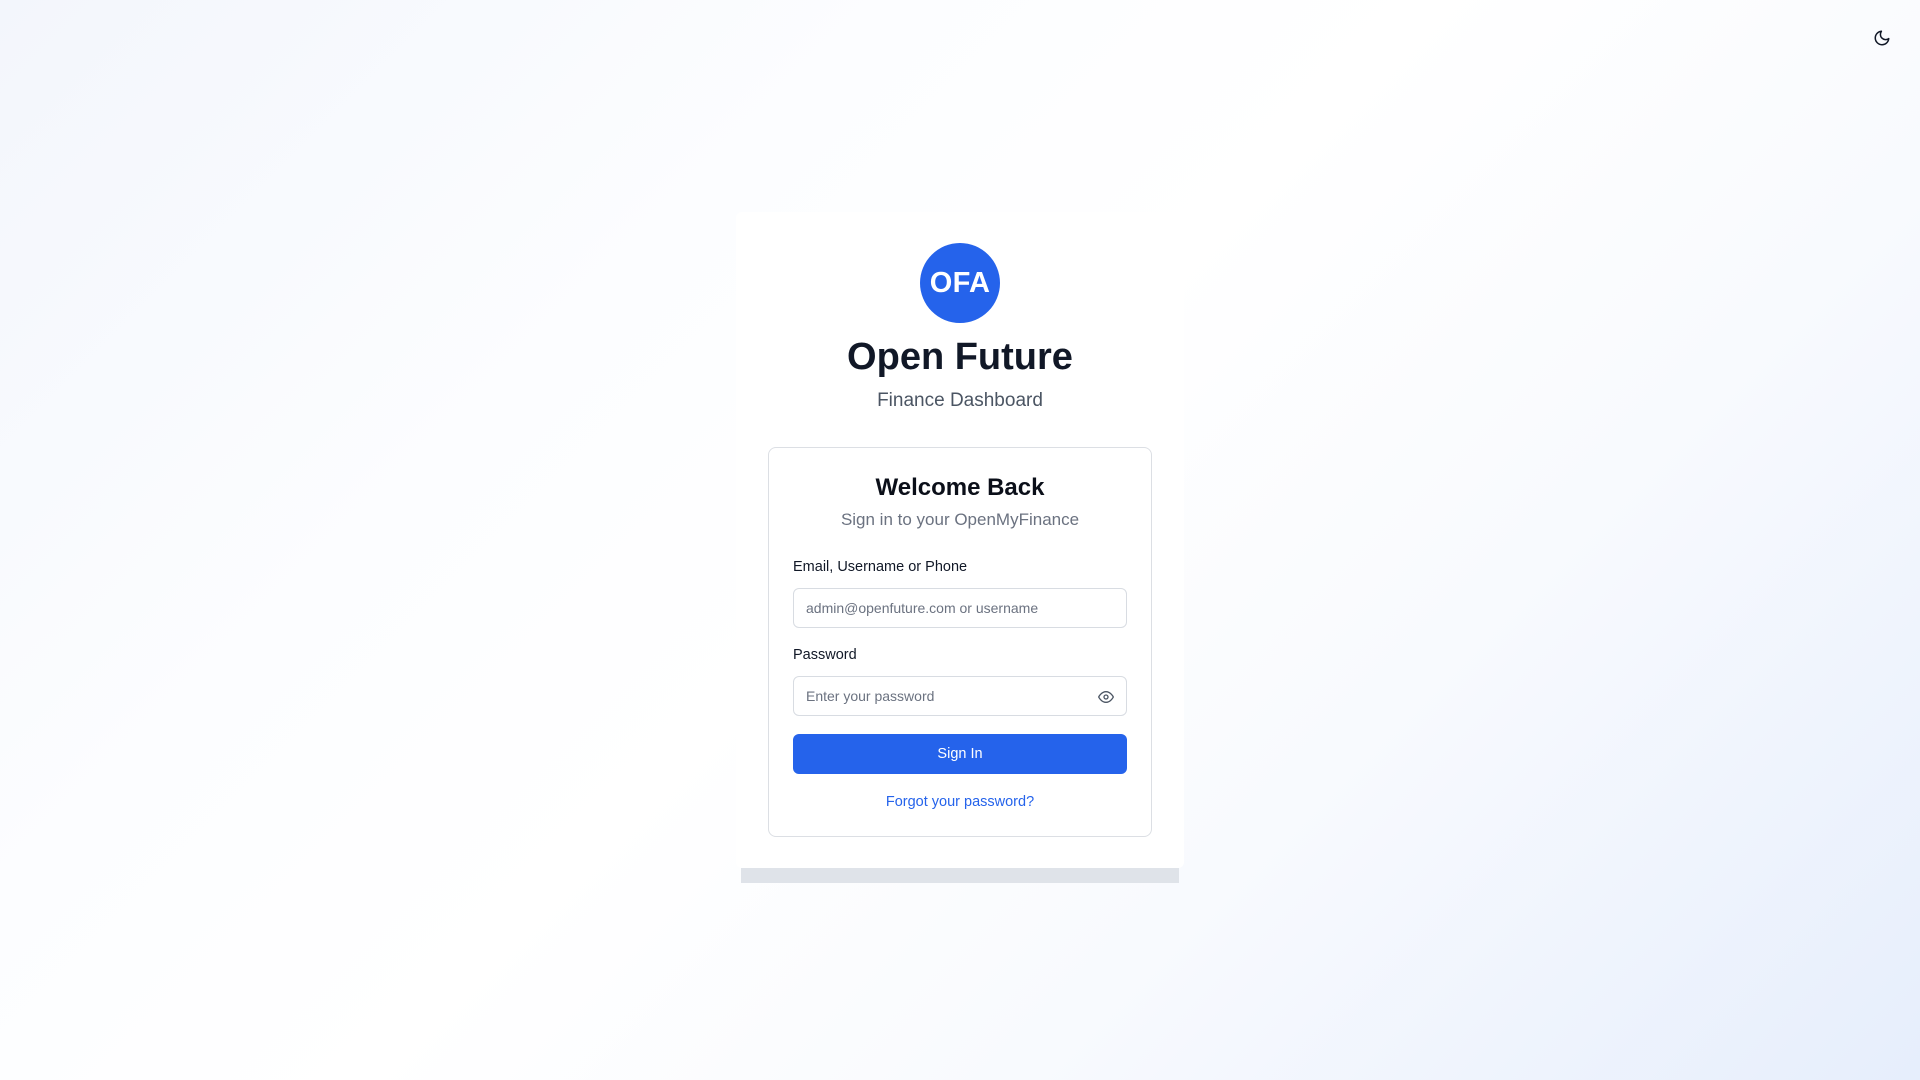  I want to click on identifier-input, so click(960, 608).